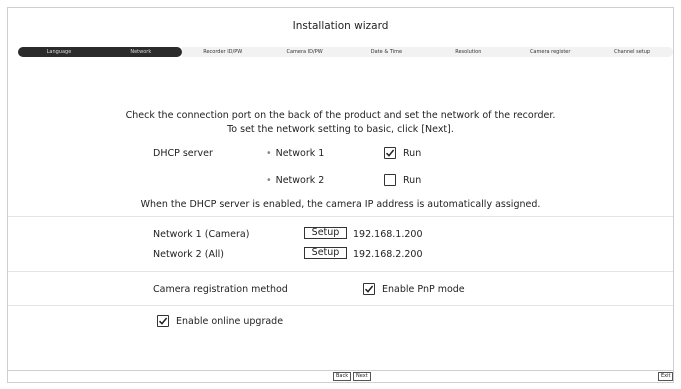  I want to click on step-camera-register: Camera register, so click(550, 52).